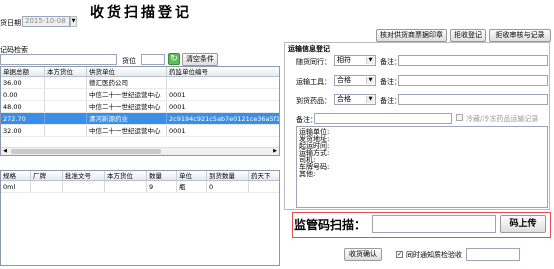  I want to click on cell-amount: 32.00, so click(23, 130).